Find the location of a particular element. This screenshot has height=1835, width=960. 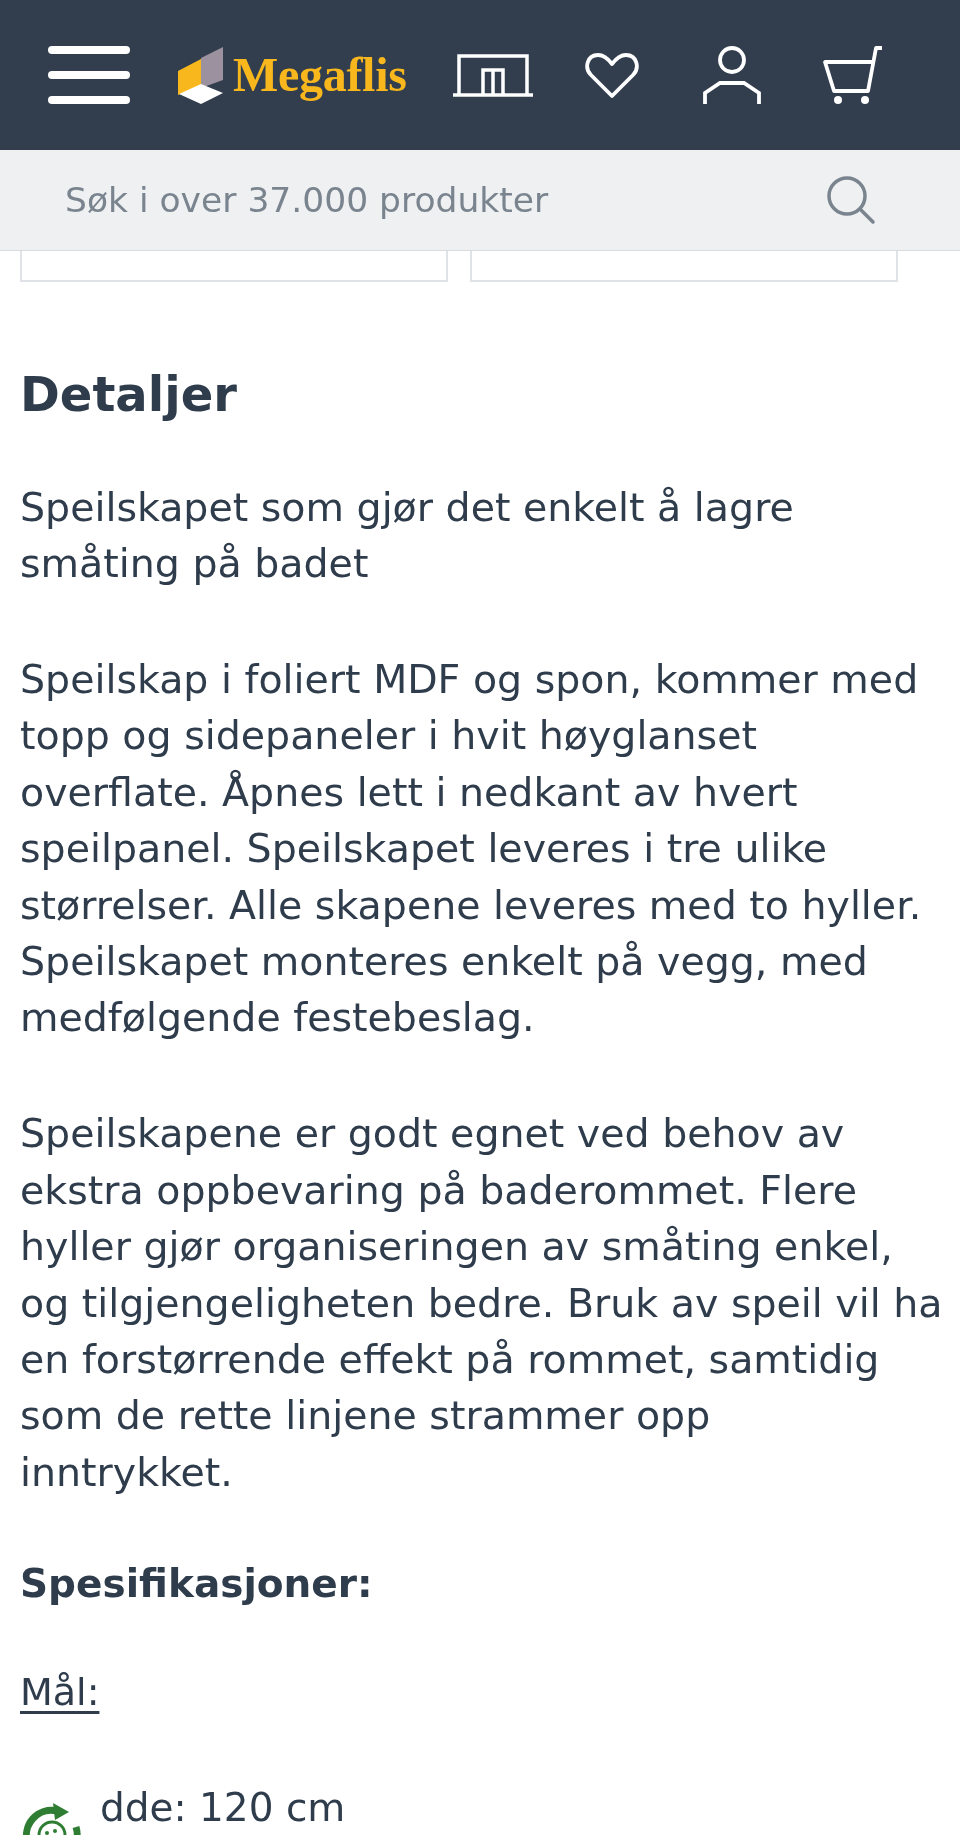

user-icon is located at coordinates (731, 75).